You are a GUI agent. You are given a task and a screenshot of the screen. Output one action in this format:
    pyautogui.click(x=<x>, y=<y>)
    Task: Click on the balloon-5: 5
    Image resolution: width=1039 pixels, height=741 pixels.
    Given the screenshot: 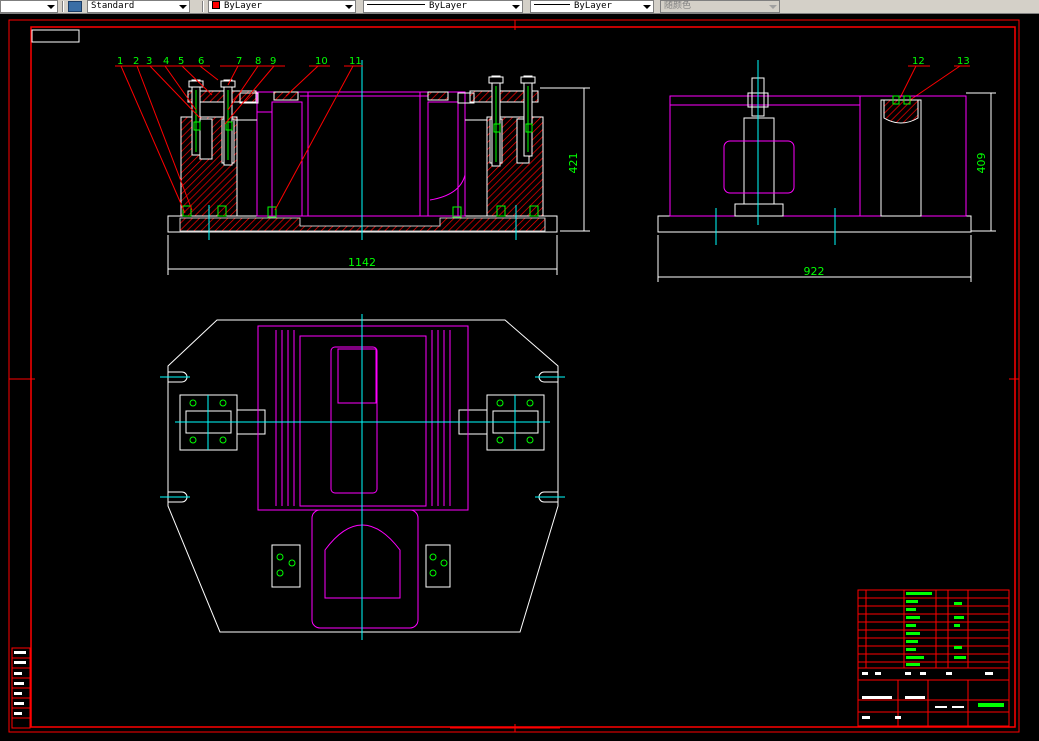 What is the action you would take?
    pyautogui.click(x=181, y=61)
    